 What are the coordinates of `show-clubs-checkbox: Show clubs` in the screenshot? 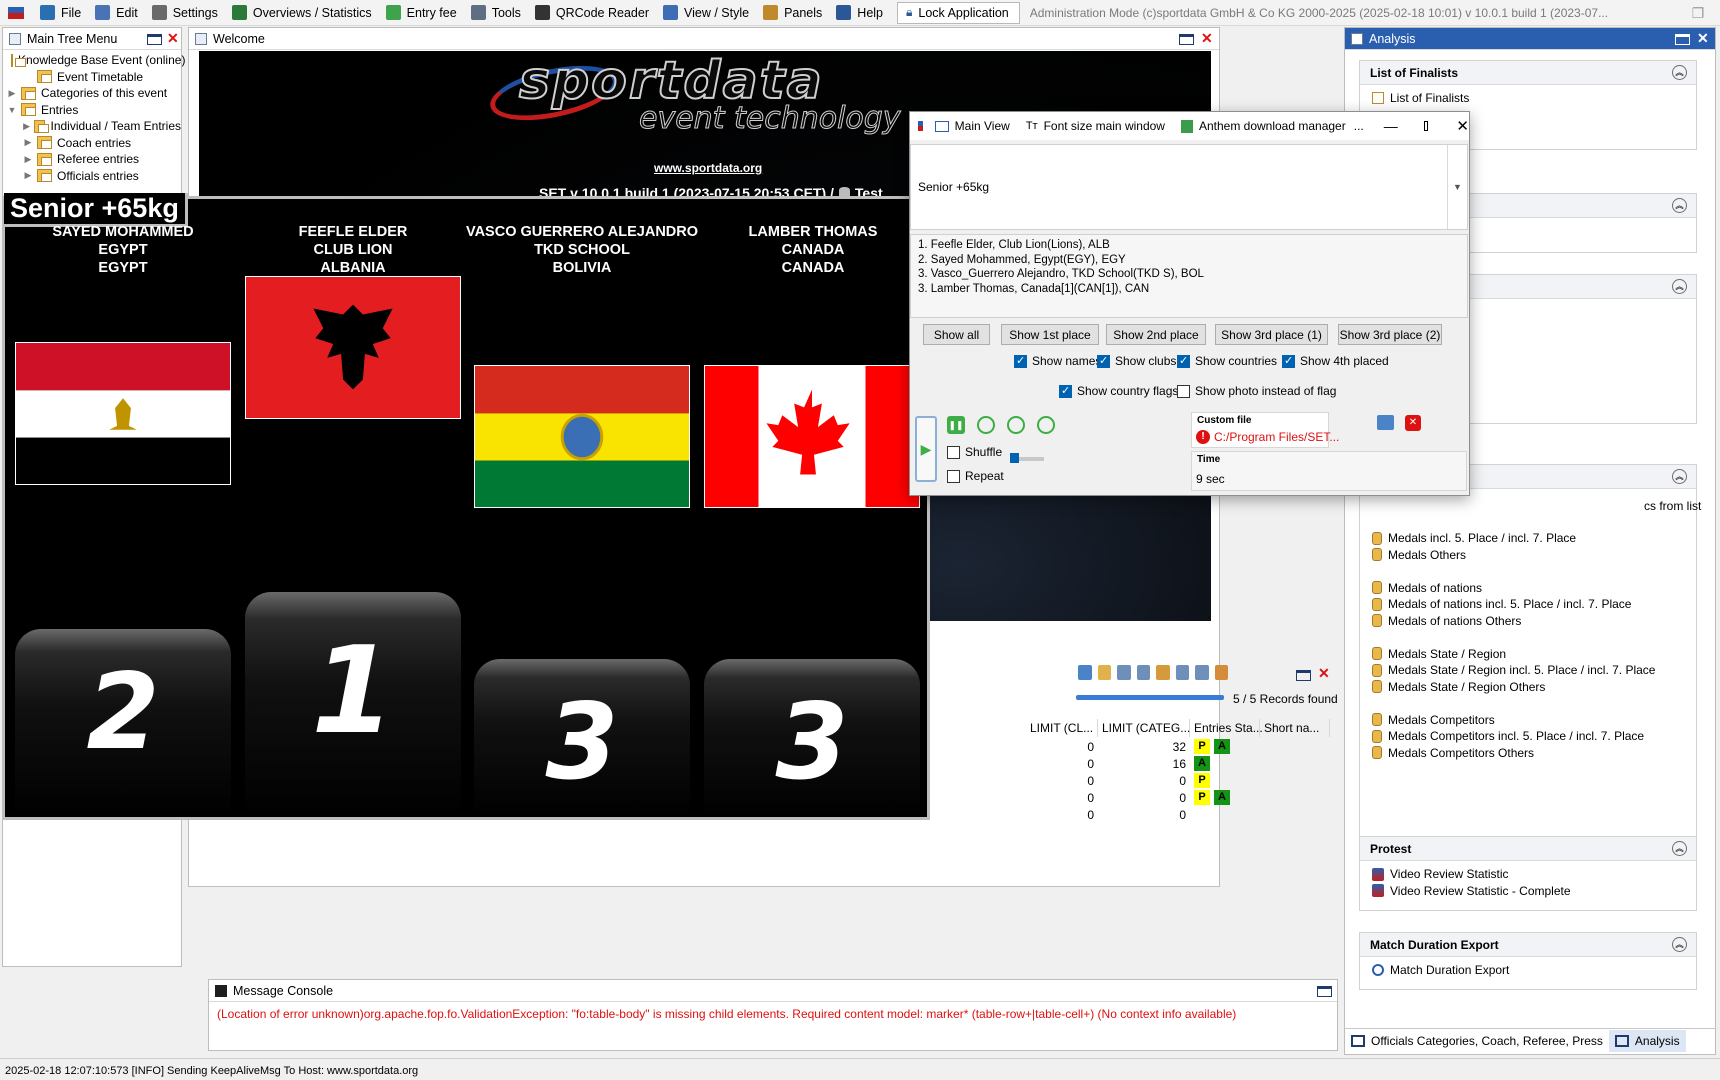 It's located at (1136, 361).